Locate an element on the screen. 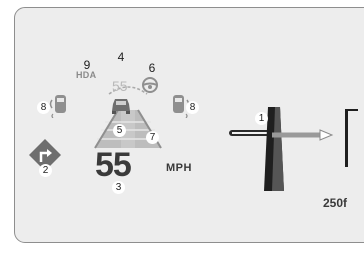  lead-vehicle-icon is located at coordinates (121, 106).